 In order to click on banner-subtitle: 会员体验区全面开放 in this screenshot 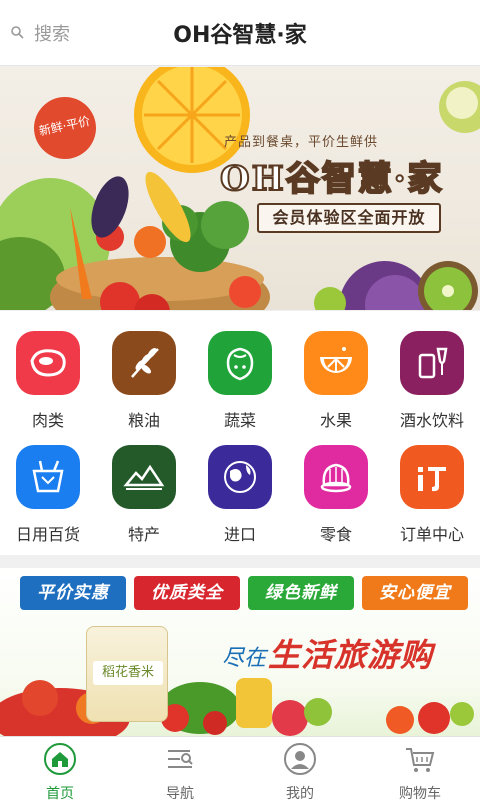, I will do `click(349, 218)`.